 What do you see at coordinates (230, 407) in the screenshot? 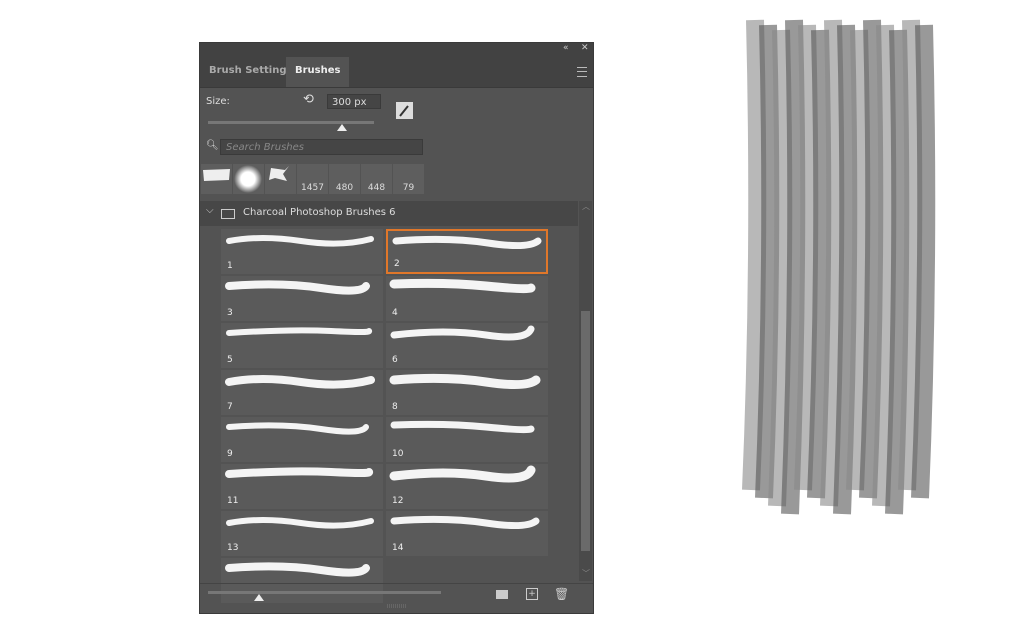
I see `brush-number: 7` at bounding box center [230, 407].